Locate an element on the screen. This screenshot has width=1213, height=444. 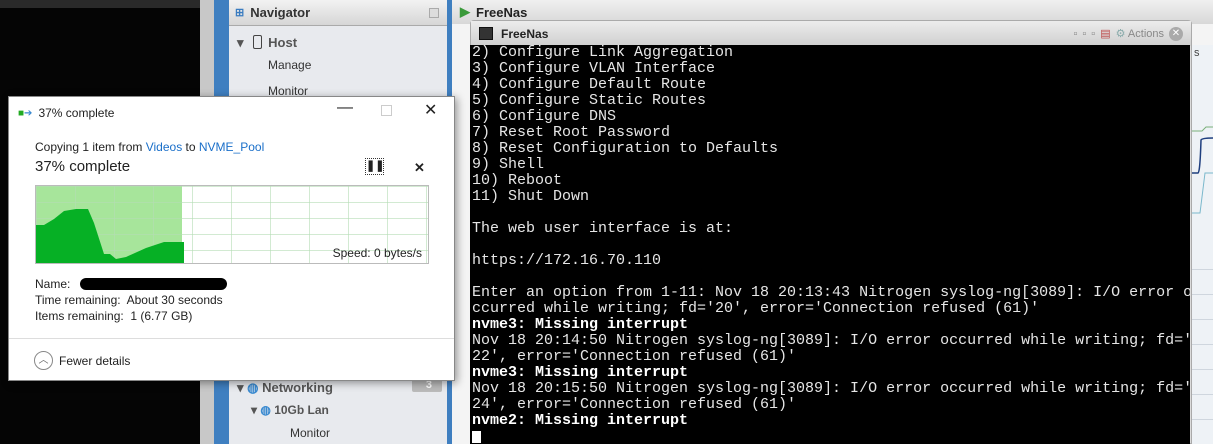
cancel-copy-button: ✕ is located at coordinates (419, 168).